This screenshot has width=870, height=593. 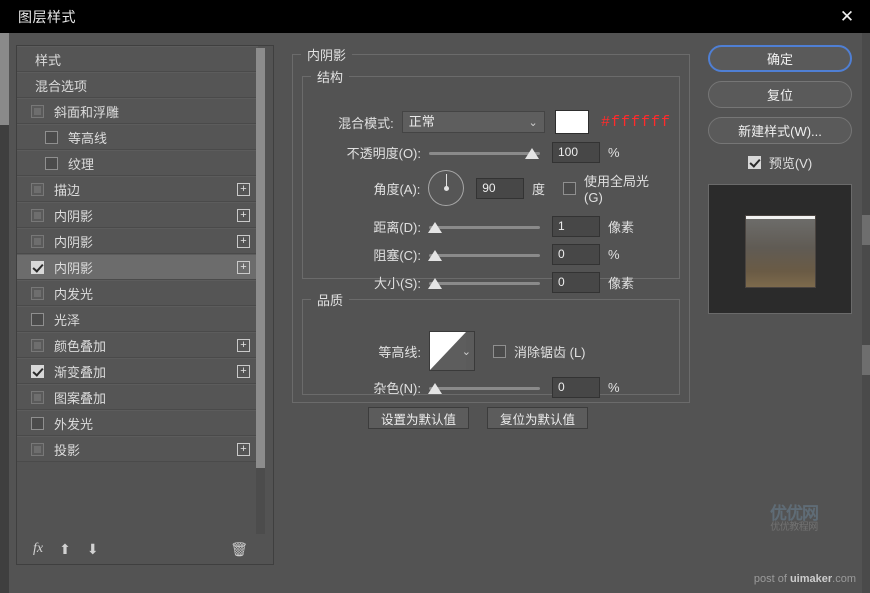 What do you see at coordinates (571, 122) in the screenshot?
I see `shadow-color-swatch` at bounding box center [571, 122].